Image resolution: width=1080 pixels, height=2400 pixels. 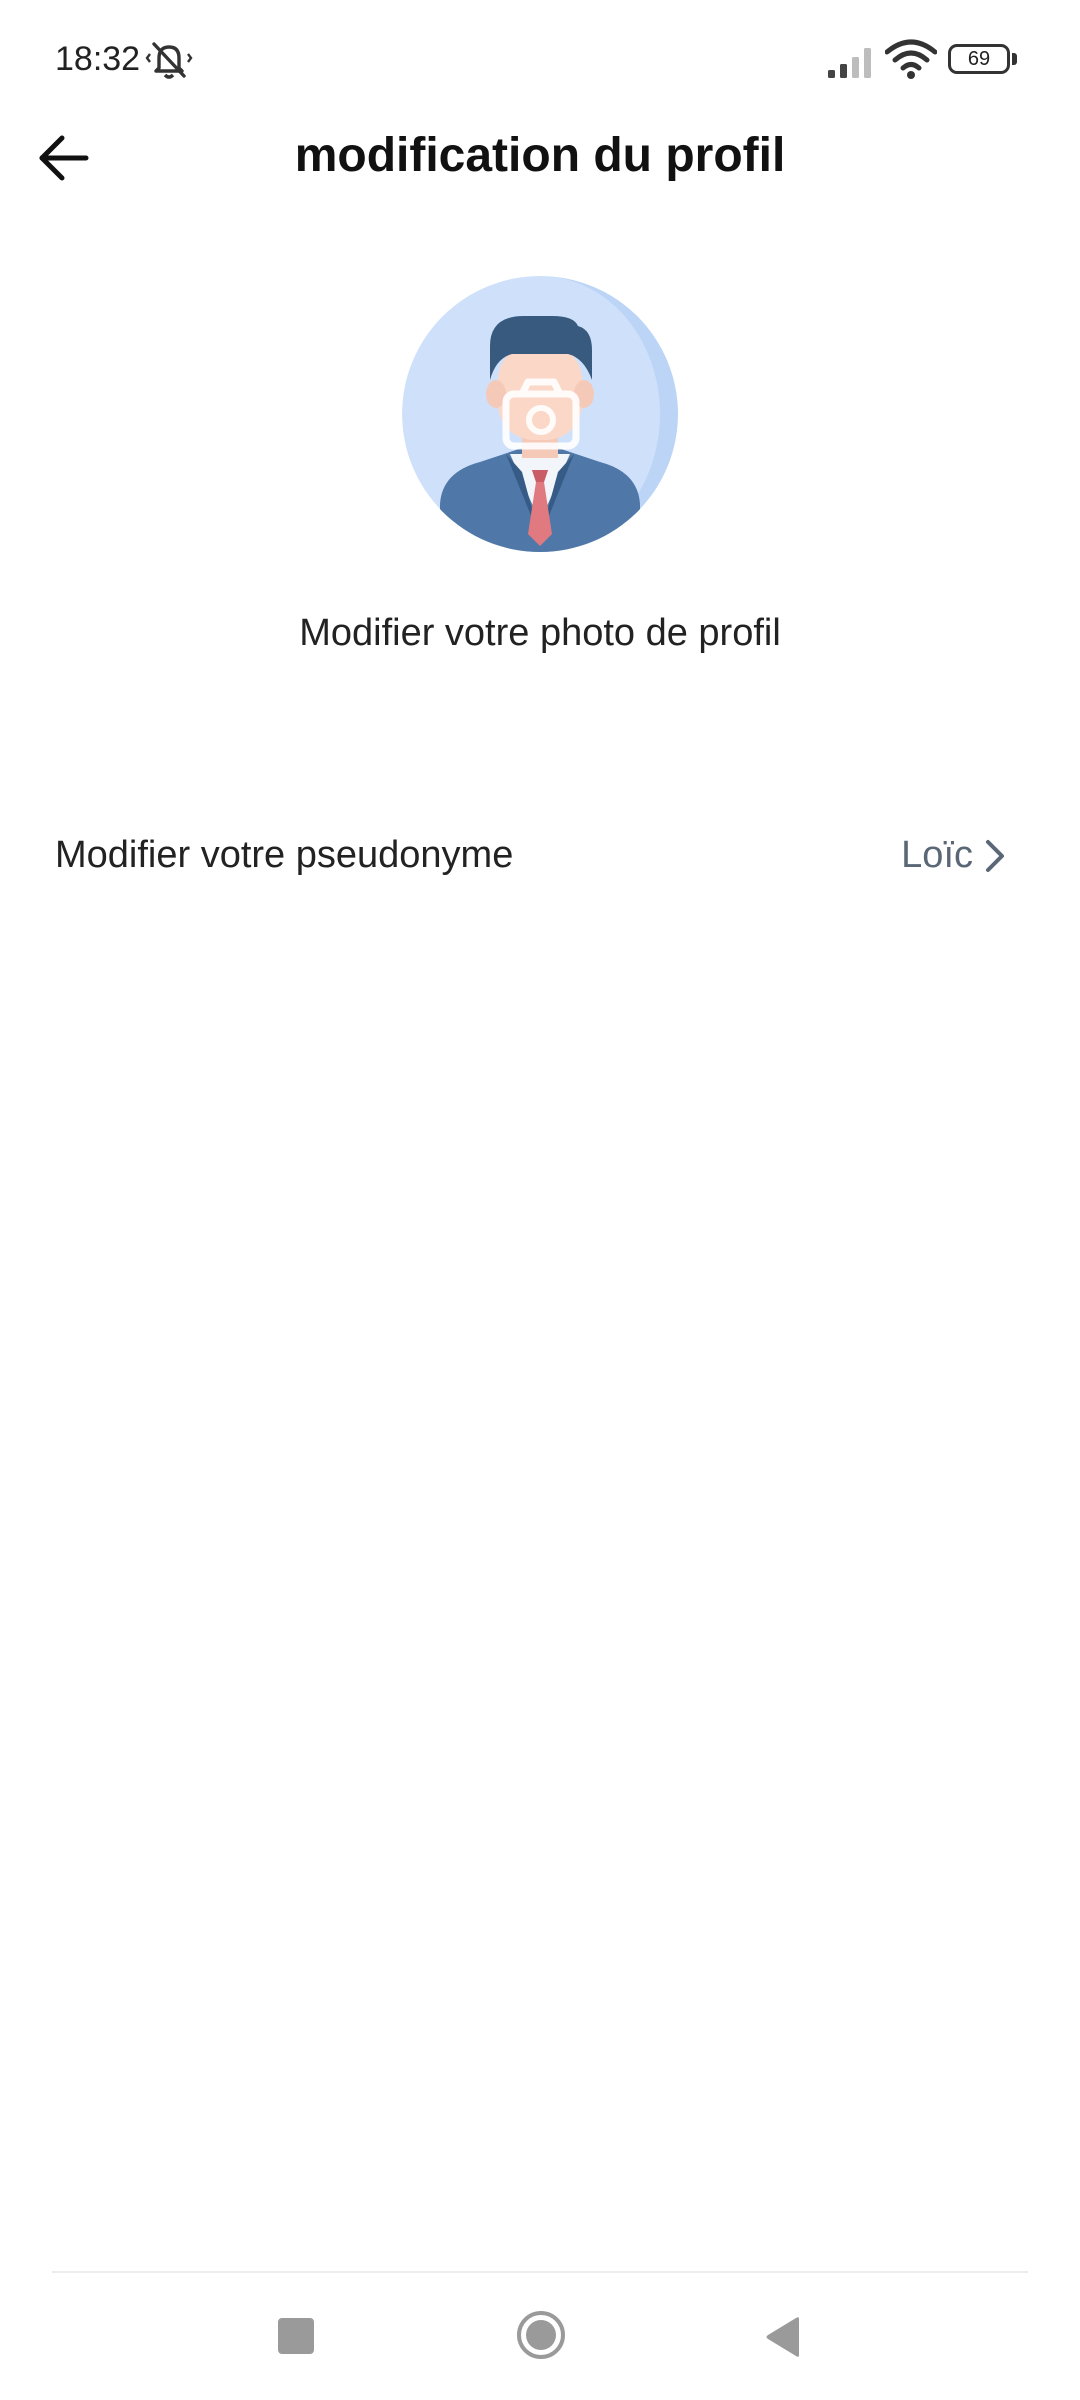 What do you see at coordinates (540, 856) in the screenshot?
I see `edit-pseudonym-row: Modifier votre pseudonyme Loïc` at bounding box center [540, 856].